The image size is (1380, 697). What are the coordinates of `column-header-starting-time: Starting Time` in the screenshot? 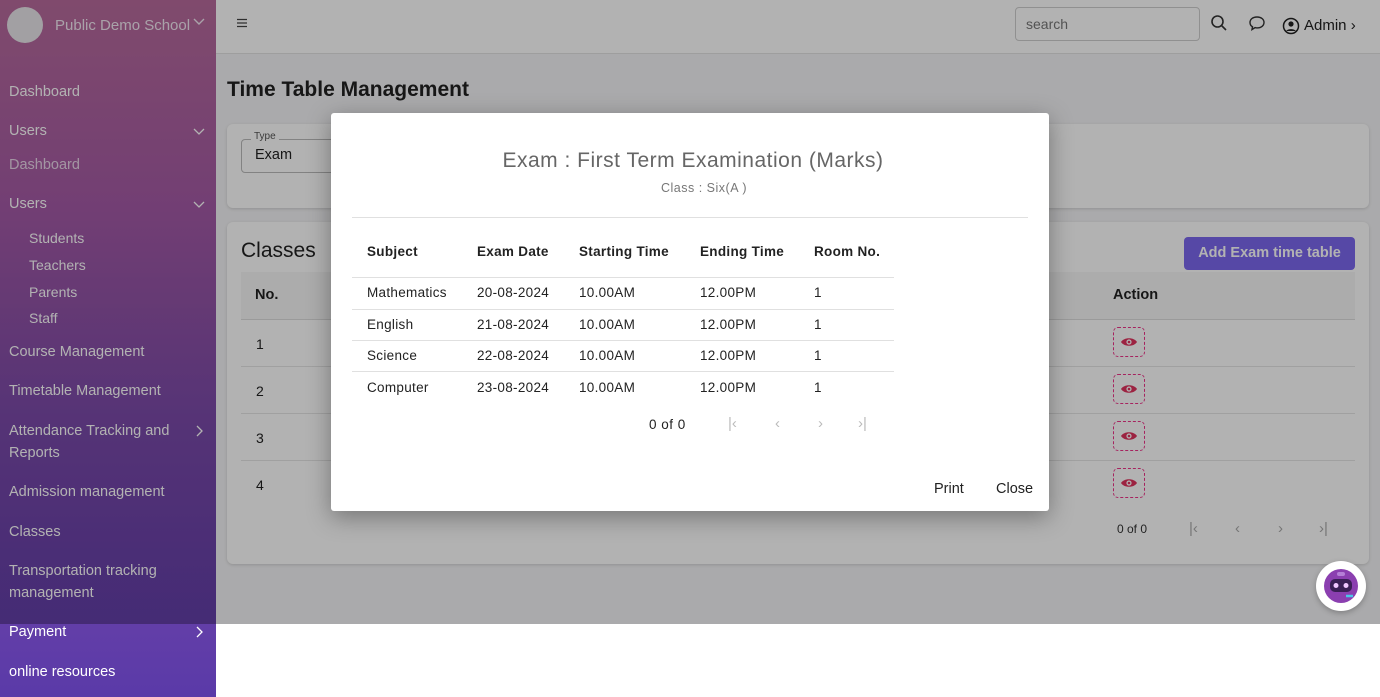 It's located at (624, 251).